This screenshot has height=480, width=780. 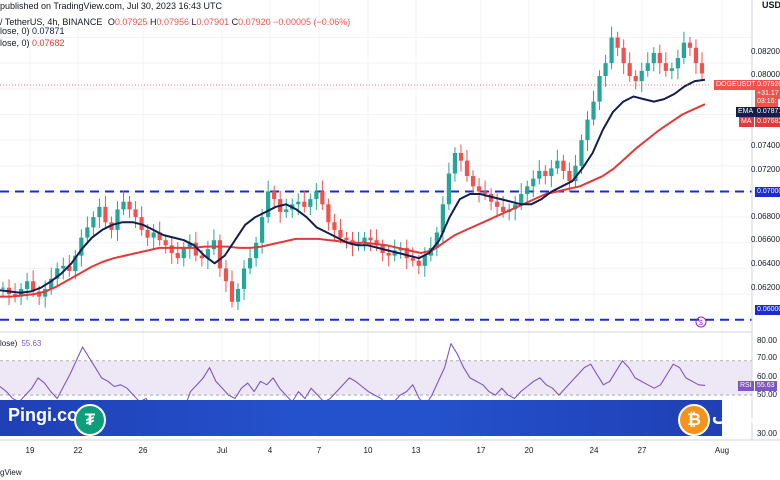 What do you see at coordinates (746, 122) in the screenshot?
I see `ma-name-badge: MA` at bounding box center [746, 122].